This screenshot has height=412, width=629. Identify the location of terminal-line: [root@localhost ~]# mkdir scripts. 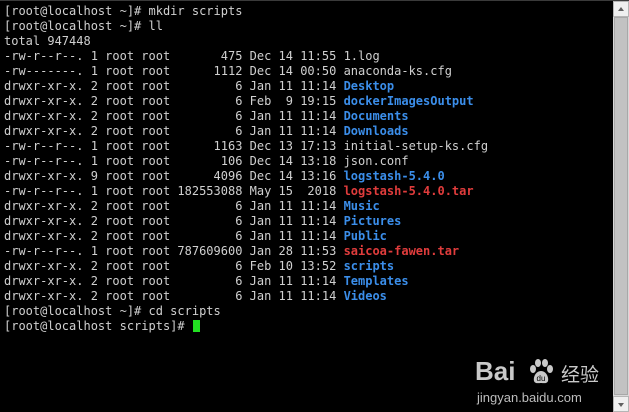
(246, 11).